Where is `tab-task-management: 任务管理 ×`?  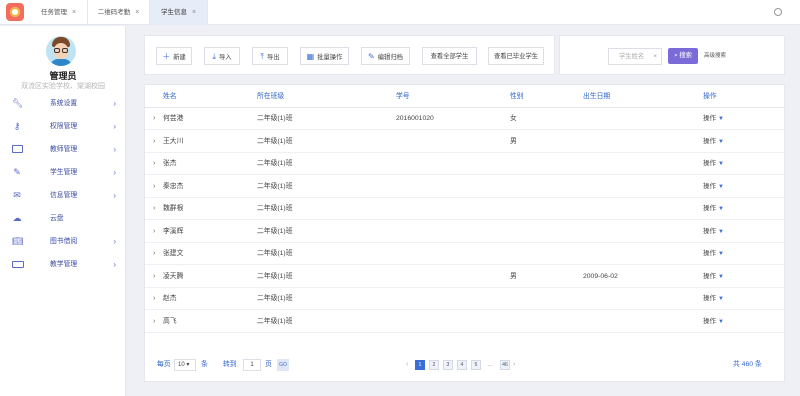 tab-task-management: 任务管理 × is located at coordinates (59, 12).